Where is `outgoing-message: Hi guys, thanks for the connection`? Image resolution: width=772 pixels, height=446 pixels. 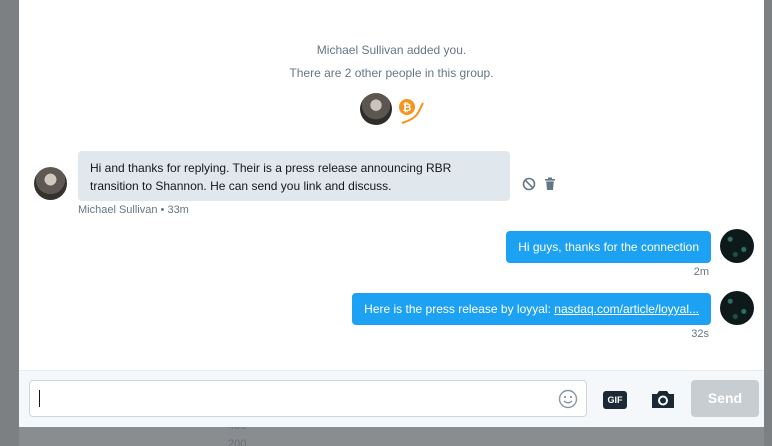 outgoing-message: Hi guys, thanks for the connection is located at coordinates (608, 247).